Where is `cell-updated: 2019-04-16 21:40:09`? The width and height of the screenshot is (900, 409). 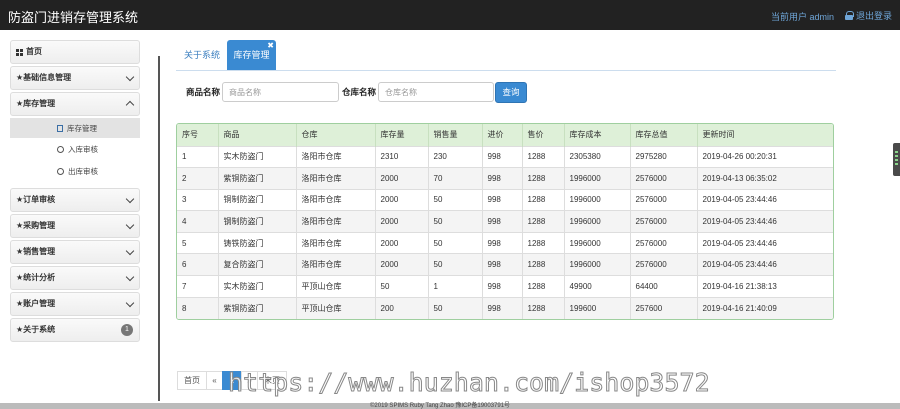
cell-updated: 2019-04-16 21:40:09 is located at coordinates (765, 307).